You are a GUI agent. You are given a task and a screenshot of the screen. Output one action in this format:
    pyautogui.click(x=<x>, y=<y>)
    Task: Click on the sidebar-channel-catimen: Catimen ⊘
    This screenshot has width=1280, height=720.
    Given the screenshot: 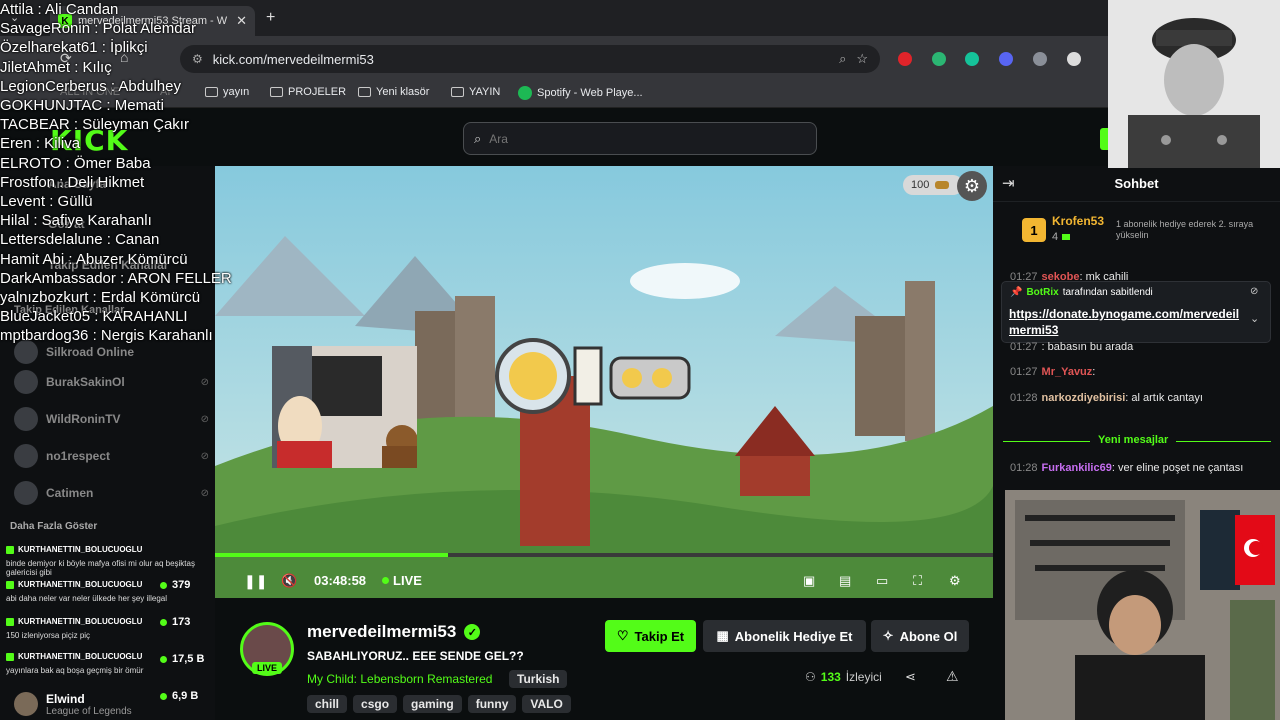 What is the action you would take?
    pyautogui.click(x=111, y=493)
    